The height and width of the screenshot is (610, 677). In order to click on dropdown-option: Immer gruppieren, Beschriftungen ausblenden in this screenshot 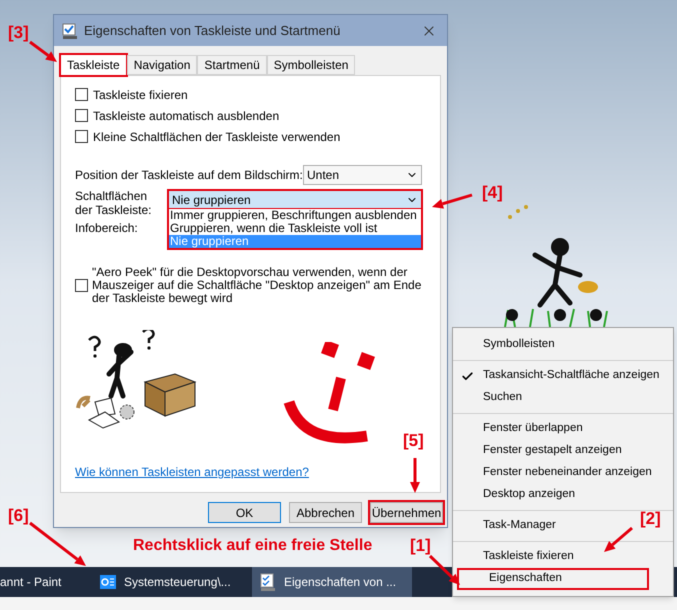, I will do `click(295, 215)`.